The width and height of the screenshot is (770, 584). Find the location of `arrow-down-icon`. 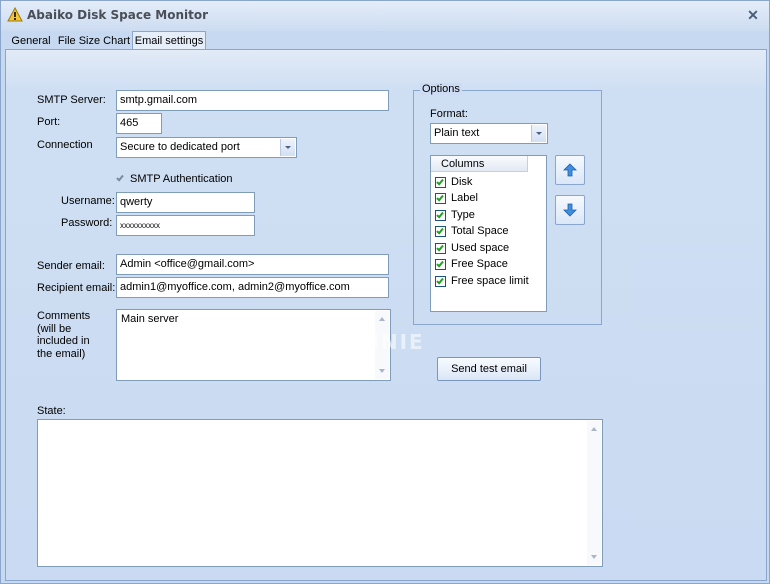

arrow-down-icon is located at coordinates (570, 210).